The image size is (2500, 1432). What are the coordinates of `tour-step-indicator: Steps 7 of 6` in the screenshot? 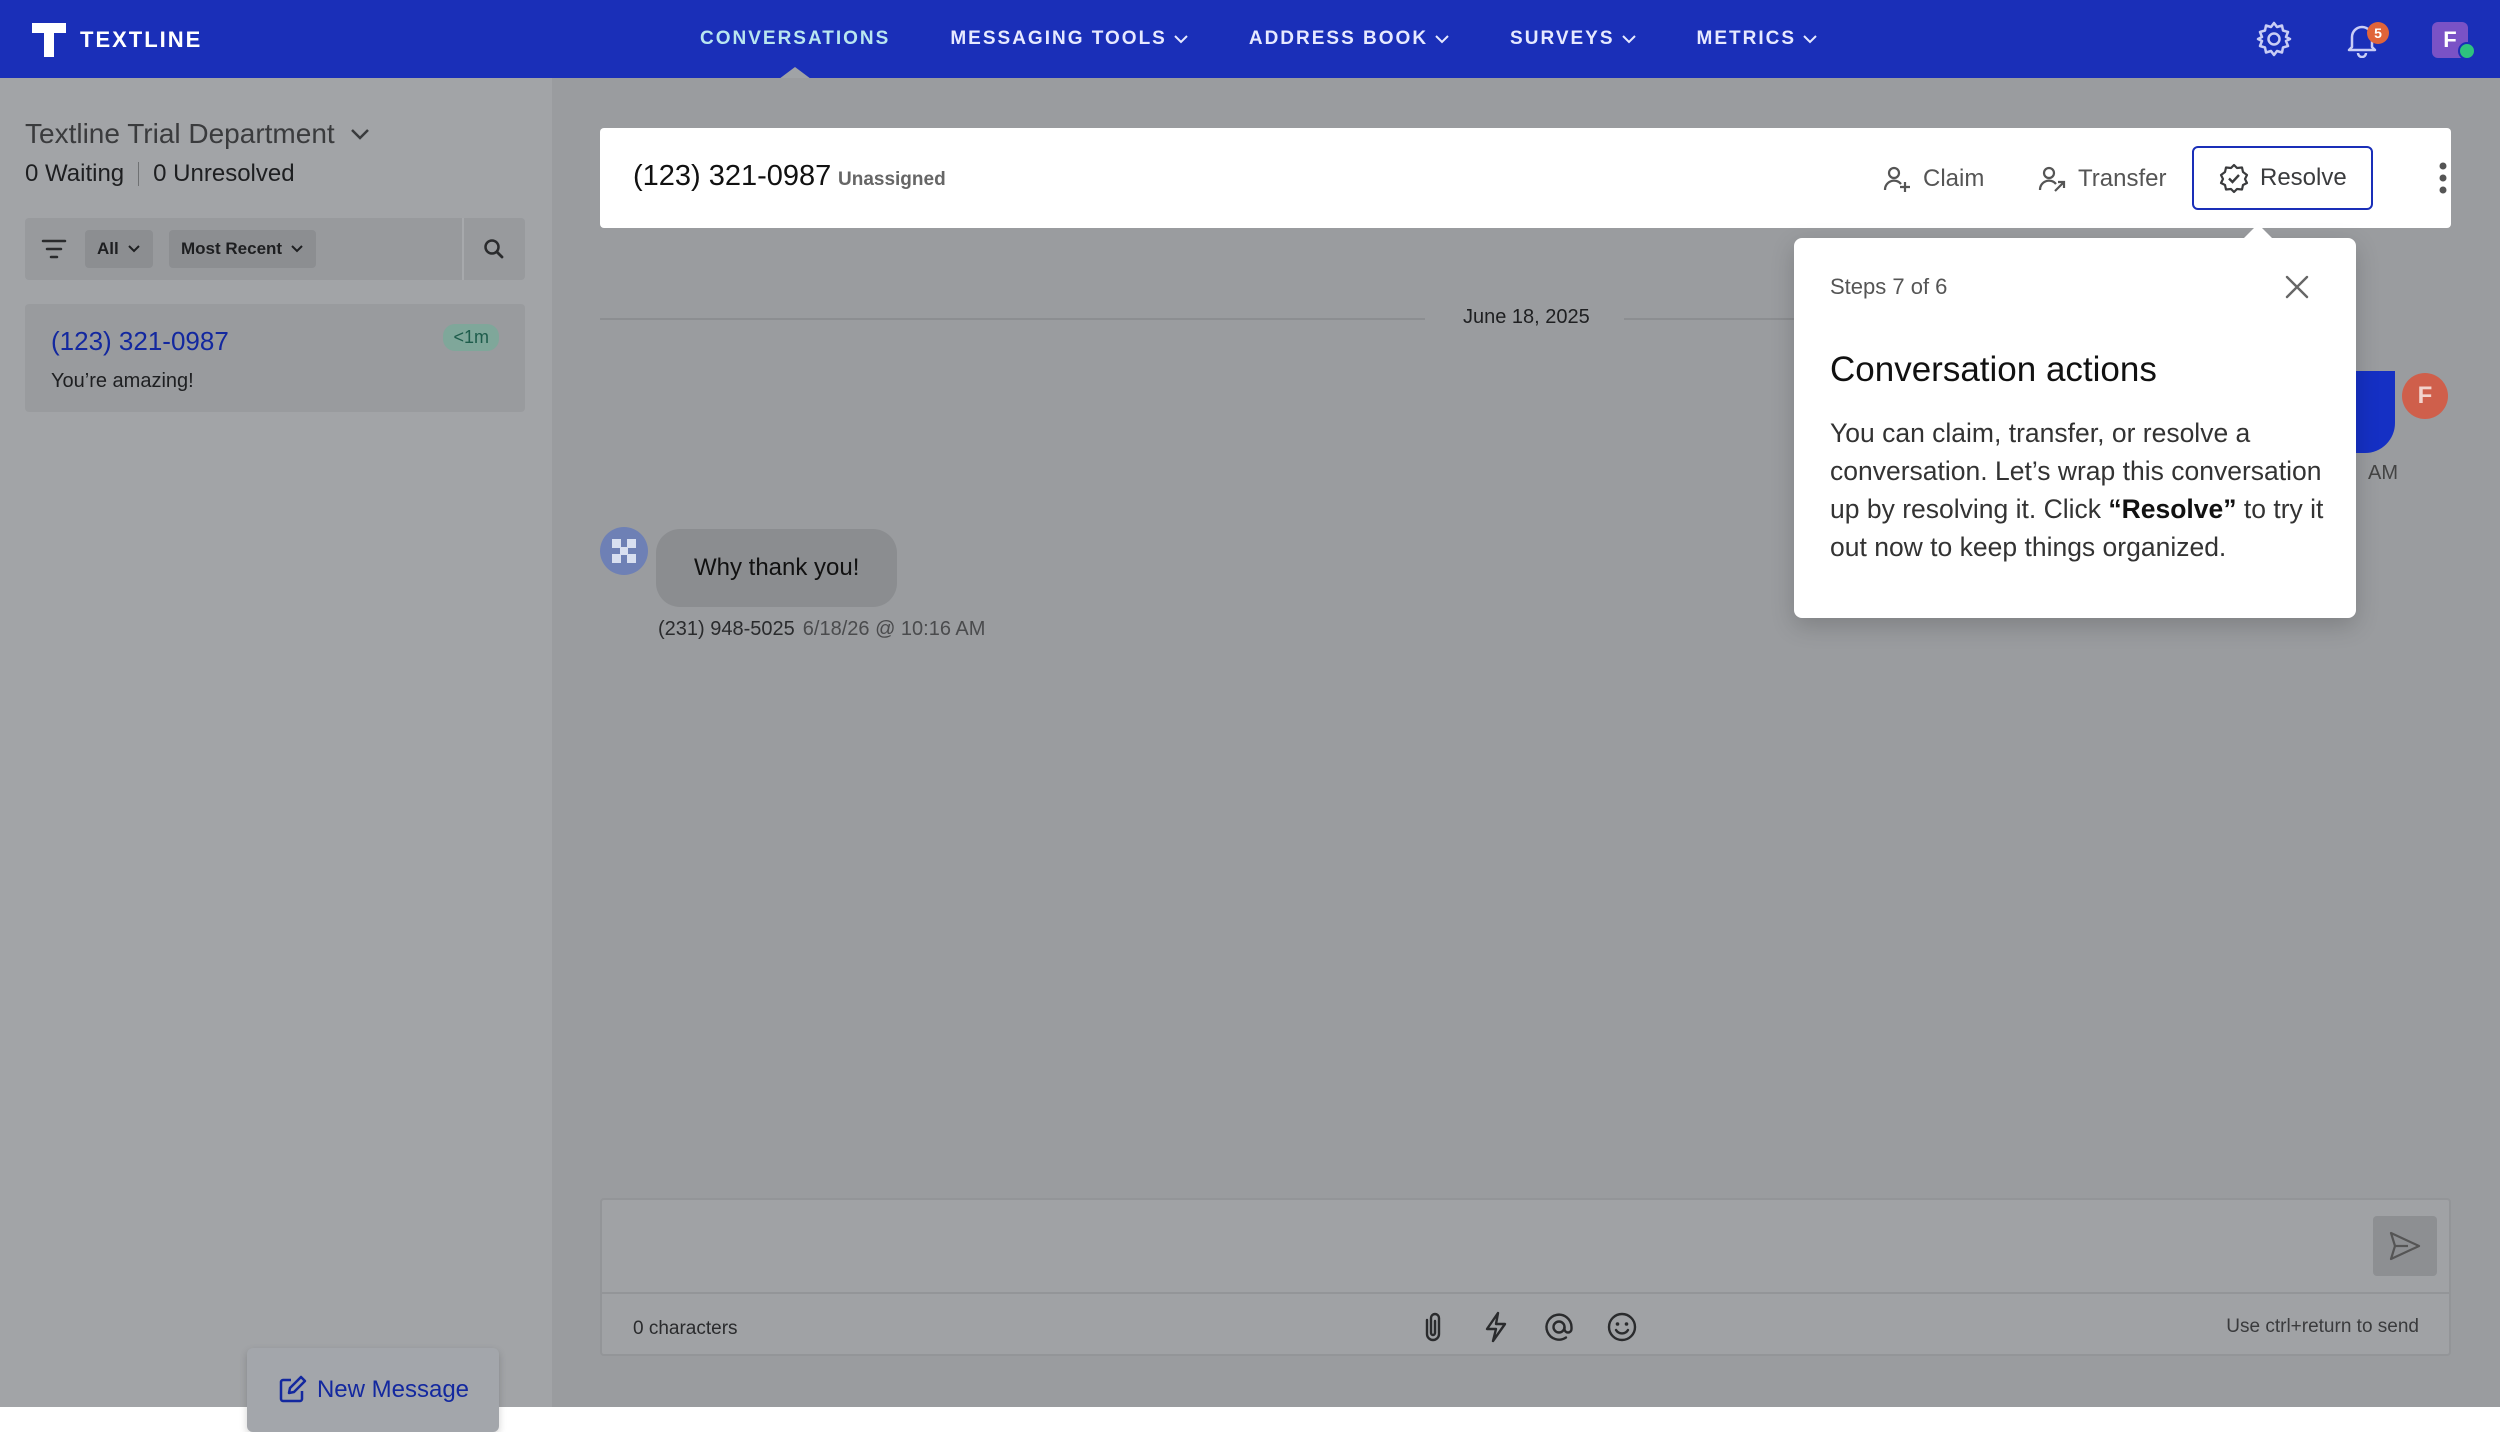 It's located at (1889, 286).